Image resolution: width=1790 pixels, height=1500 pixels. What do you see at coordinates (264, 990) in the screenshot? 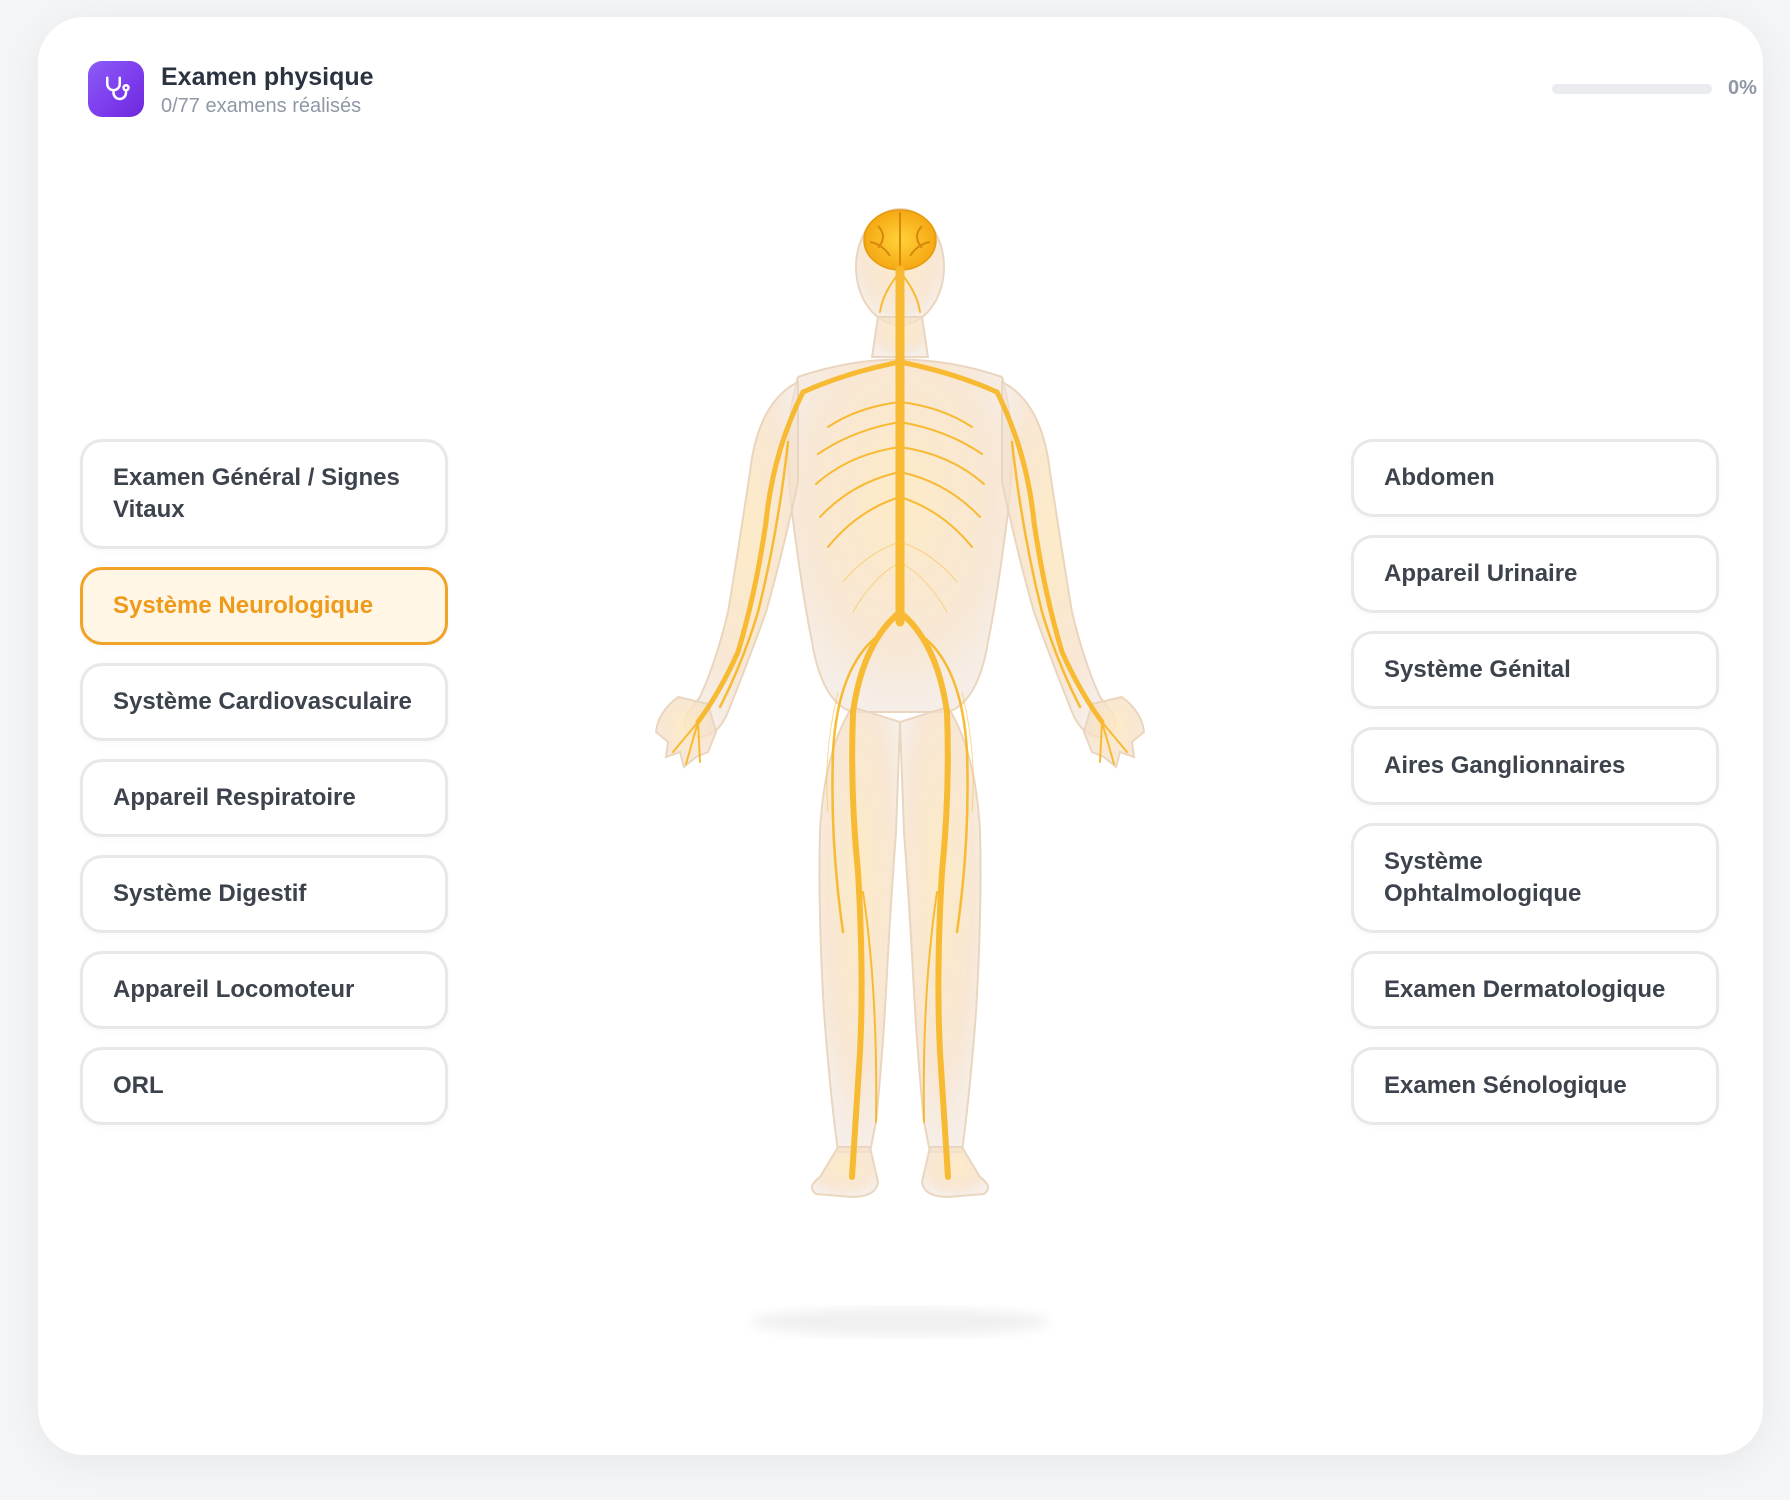
I see `system-button-appareil-locomoteur: Appareil Locomoteur` at bounding box center [264, 990].